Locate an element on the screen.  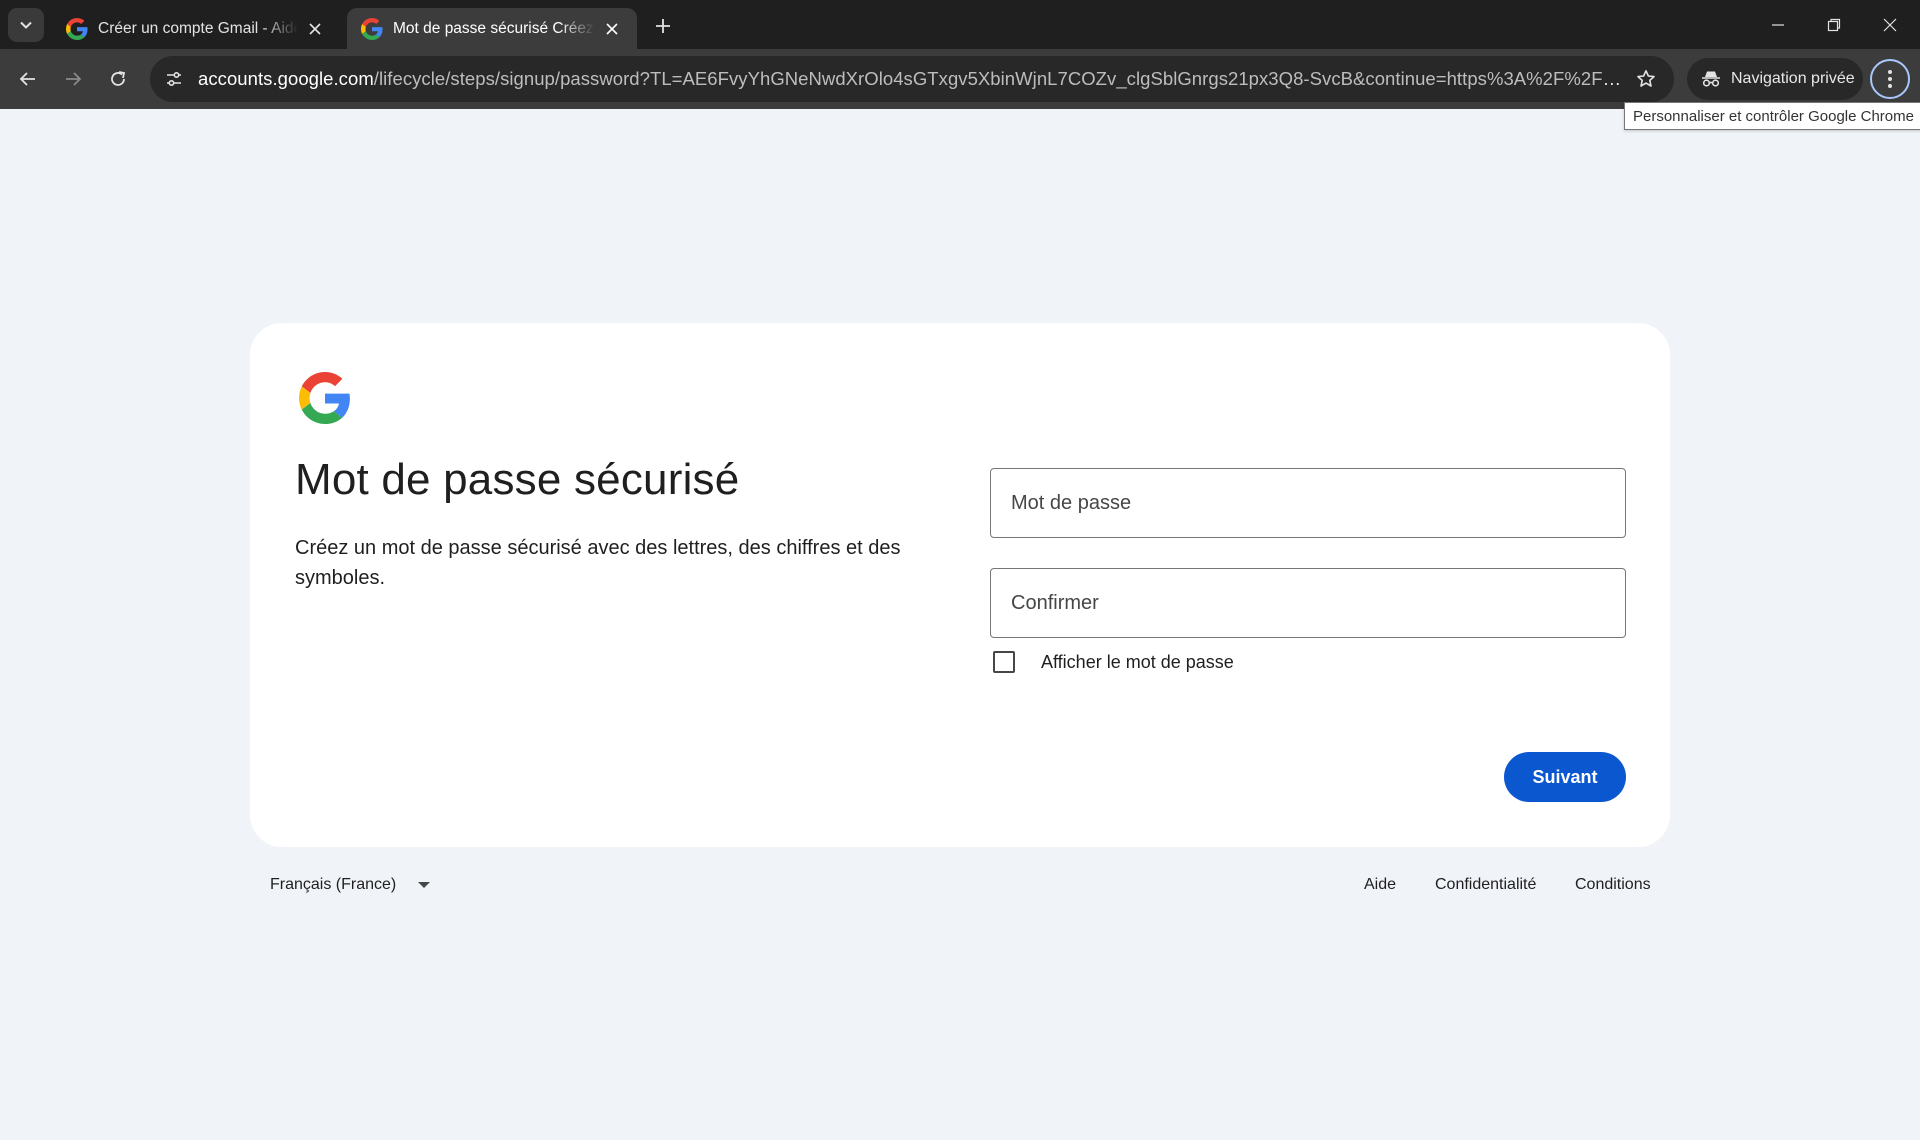
chevron-down-icon is located at coordinates (26, 25).